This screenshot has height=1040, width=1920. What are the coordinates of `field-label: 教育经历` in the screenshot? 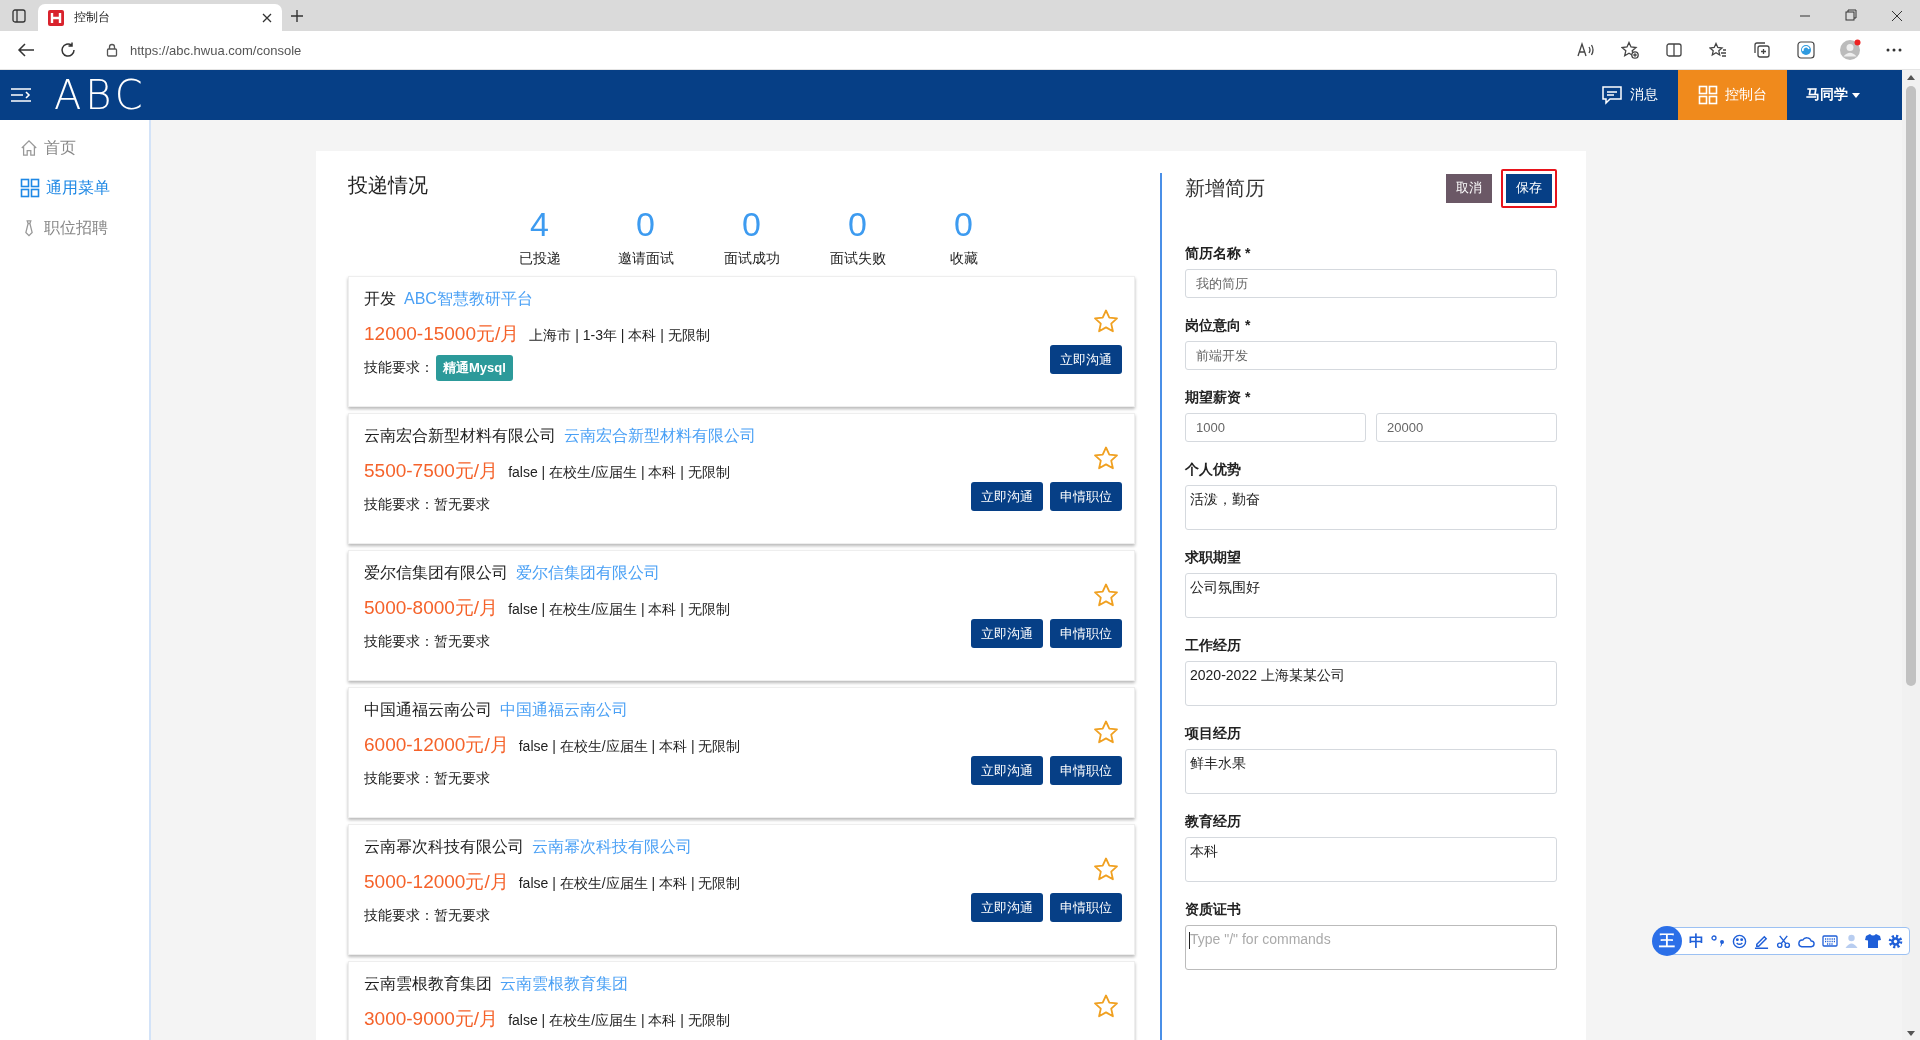 It's located at (1213, 821).